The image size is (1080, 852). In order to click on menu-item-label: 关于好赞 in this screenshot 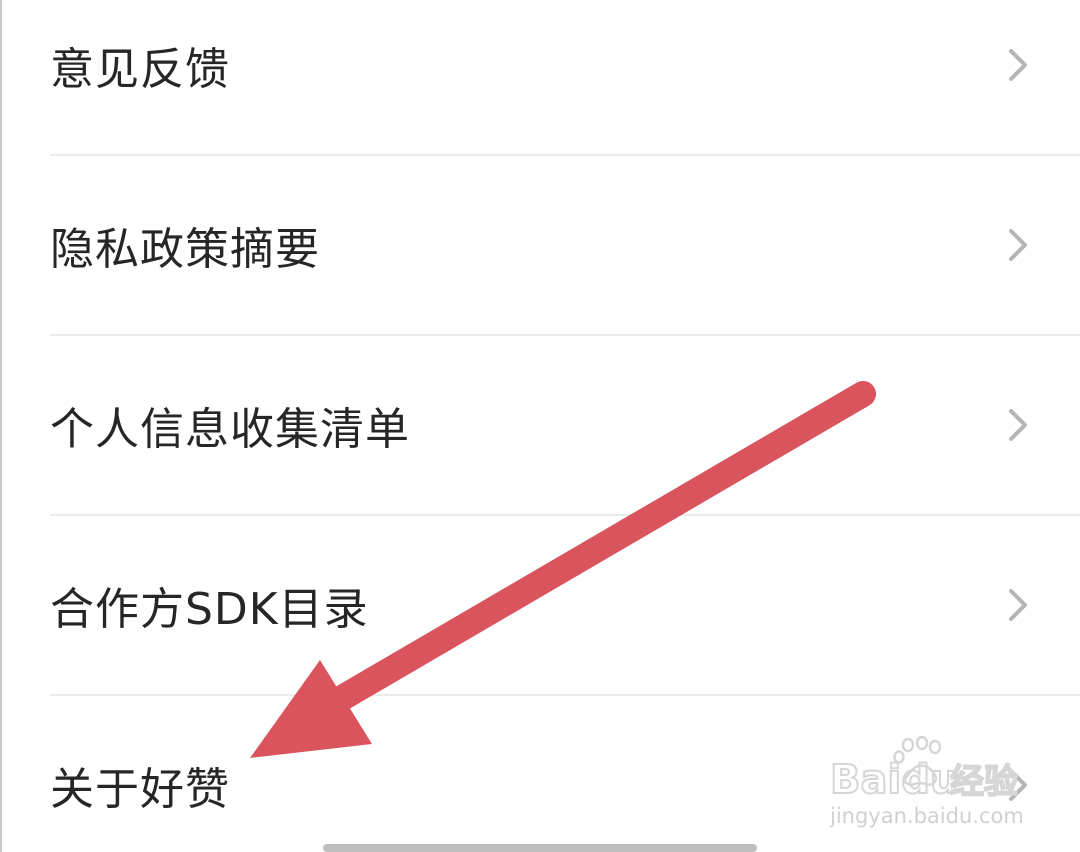, I will do `click(140, 789)`.